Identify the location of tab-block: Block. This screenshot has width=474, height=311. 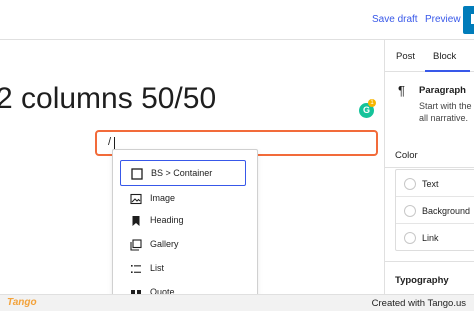
(444, 56).